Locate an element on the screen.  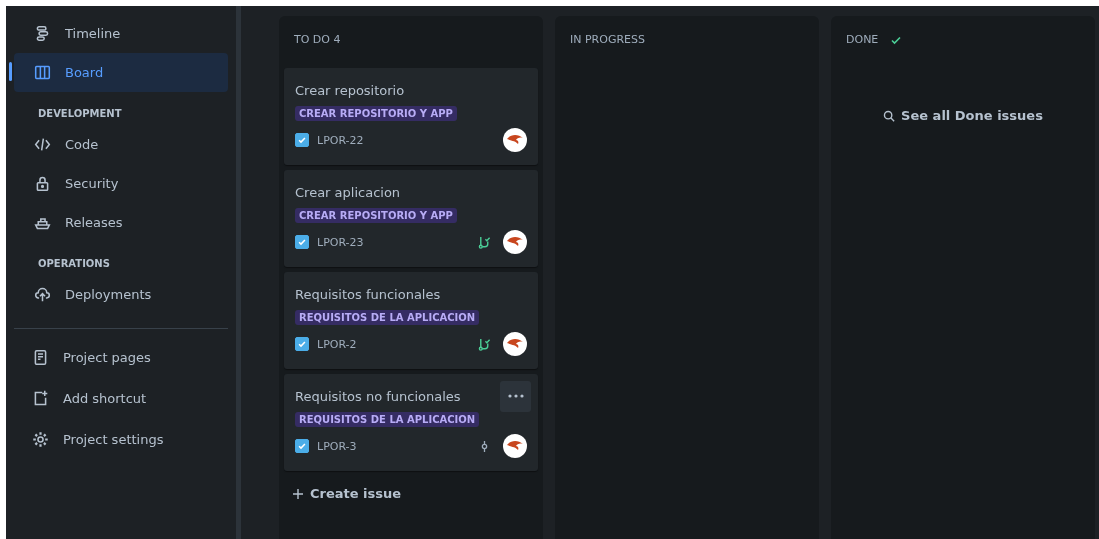
column-title: TO DO 4 is located at coordinates (317, 39).